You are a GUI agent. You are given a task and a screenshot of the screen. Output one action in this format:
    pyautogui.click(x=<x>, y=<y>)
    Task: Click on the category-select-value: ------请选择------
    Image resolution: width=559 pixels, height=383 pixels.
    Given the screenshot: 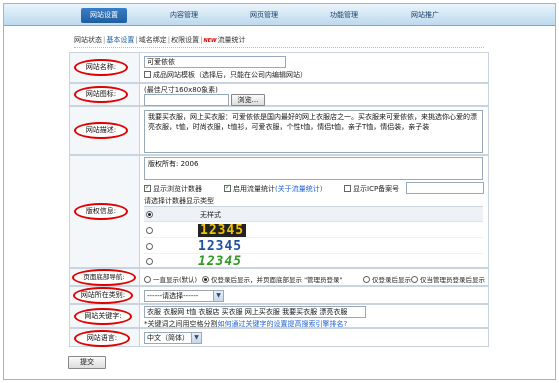 What is the action you would take?
    pyautogui.click(x=173, y=296)
    